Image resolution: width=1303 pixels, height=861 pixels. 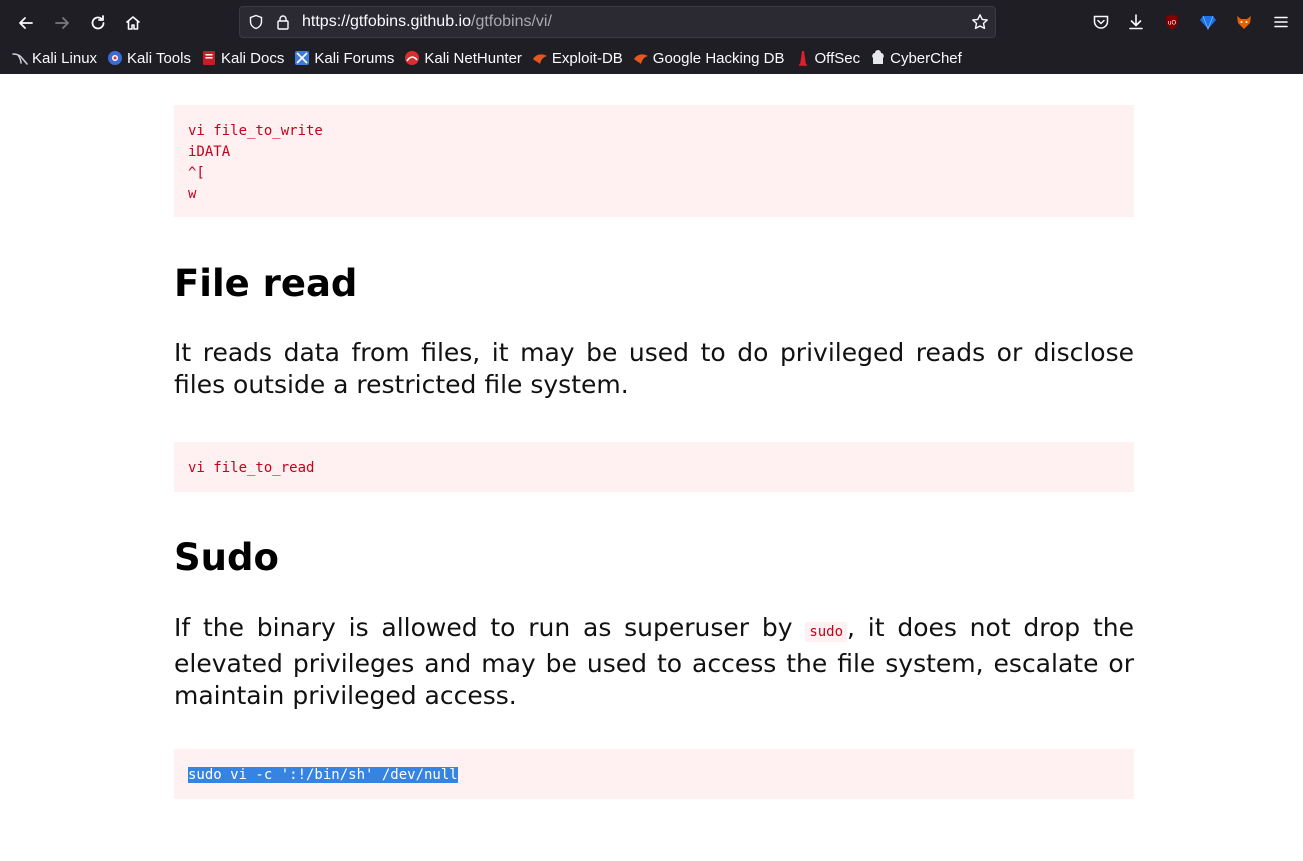 I want to click on app-menu-button, so click(x=1281, y=22).